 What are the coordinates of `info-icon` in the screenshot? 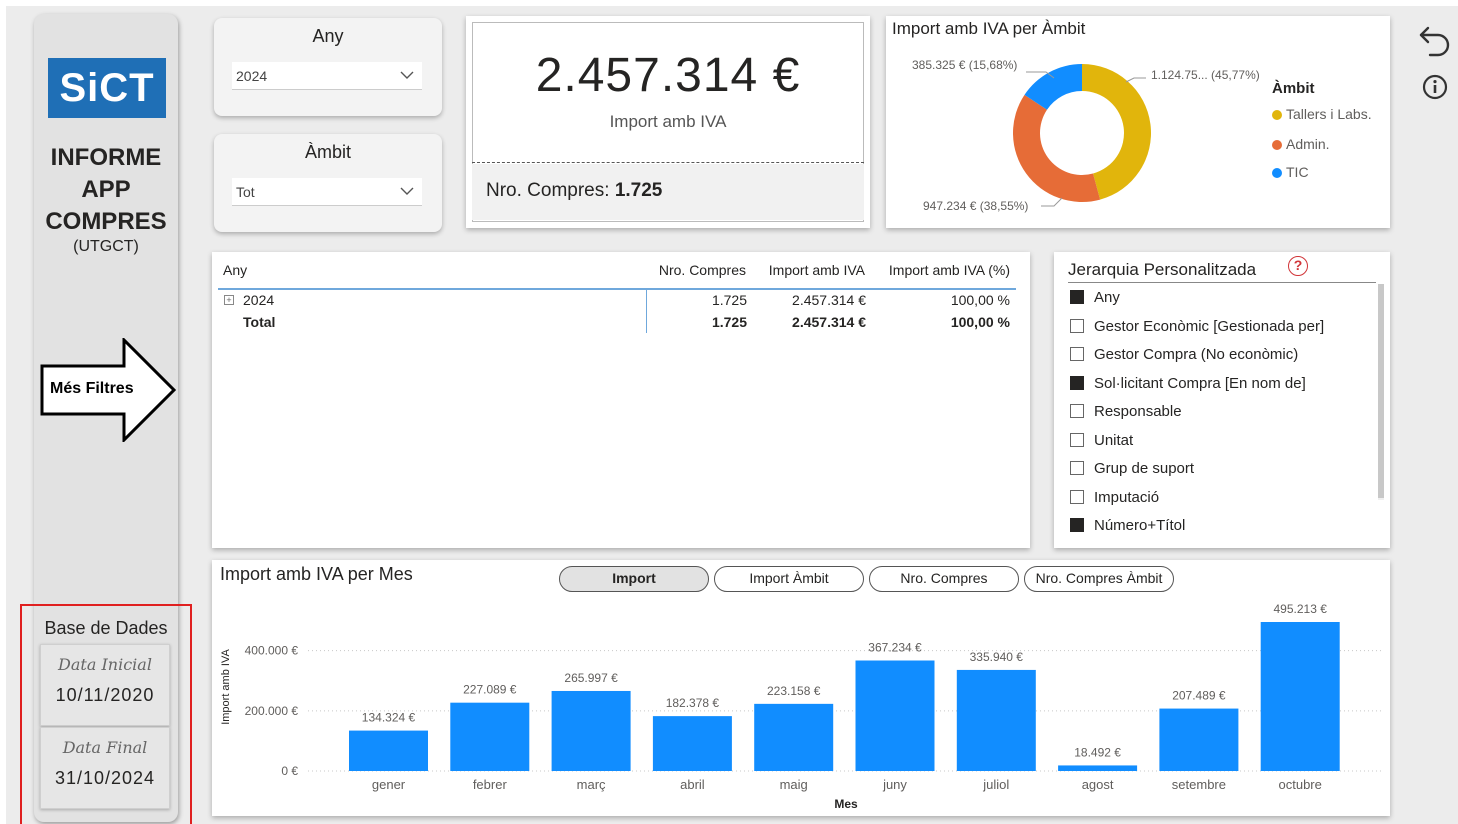 It's located at (1435, 87).